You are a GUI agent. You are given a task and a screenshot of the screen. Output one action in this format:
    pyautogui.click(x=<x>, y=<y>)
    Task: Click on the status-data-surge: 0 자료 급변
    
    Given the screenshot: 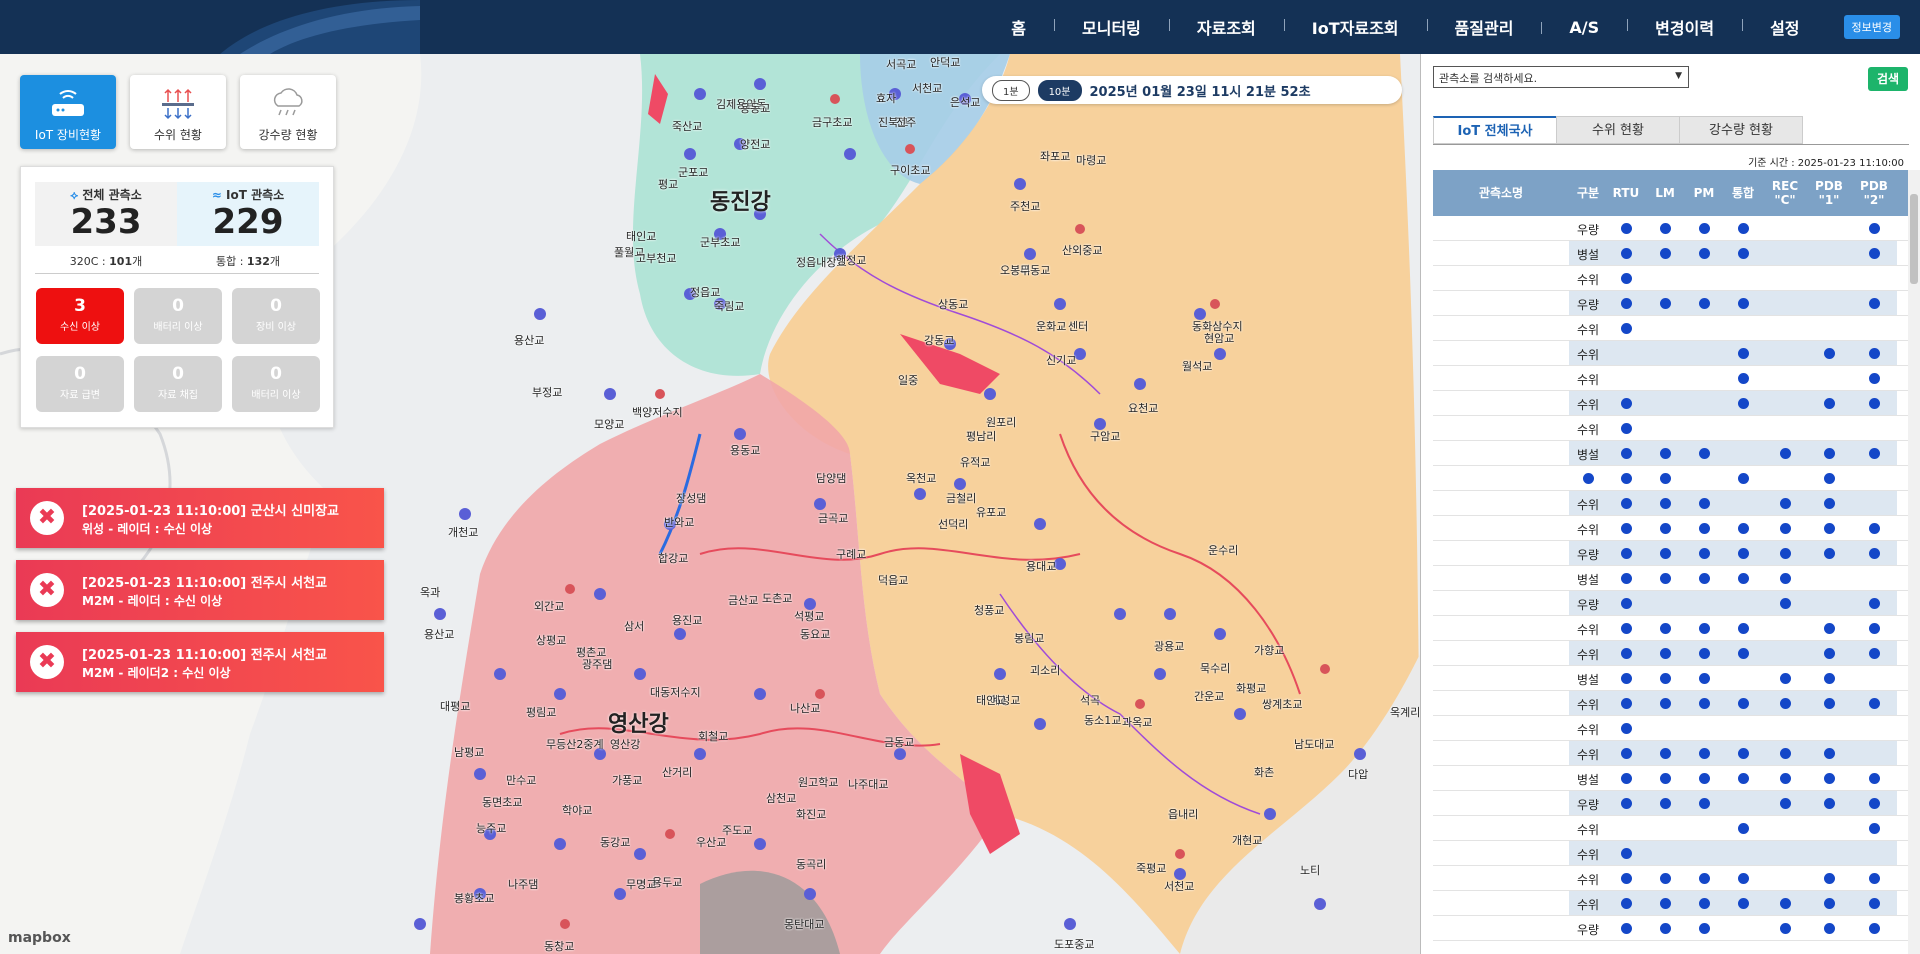 What is the action you would take?
    pyautogui.click(x=80, y=384)
    